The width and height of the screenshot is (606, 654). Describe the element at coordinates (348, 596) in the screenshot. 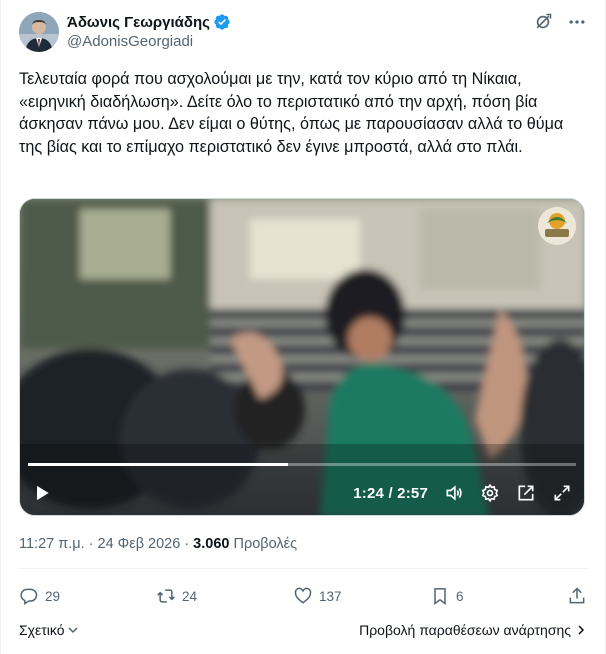

I see `like-button: 137` at that location.